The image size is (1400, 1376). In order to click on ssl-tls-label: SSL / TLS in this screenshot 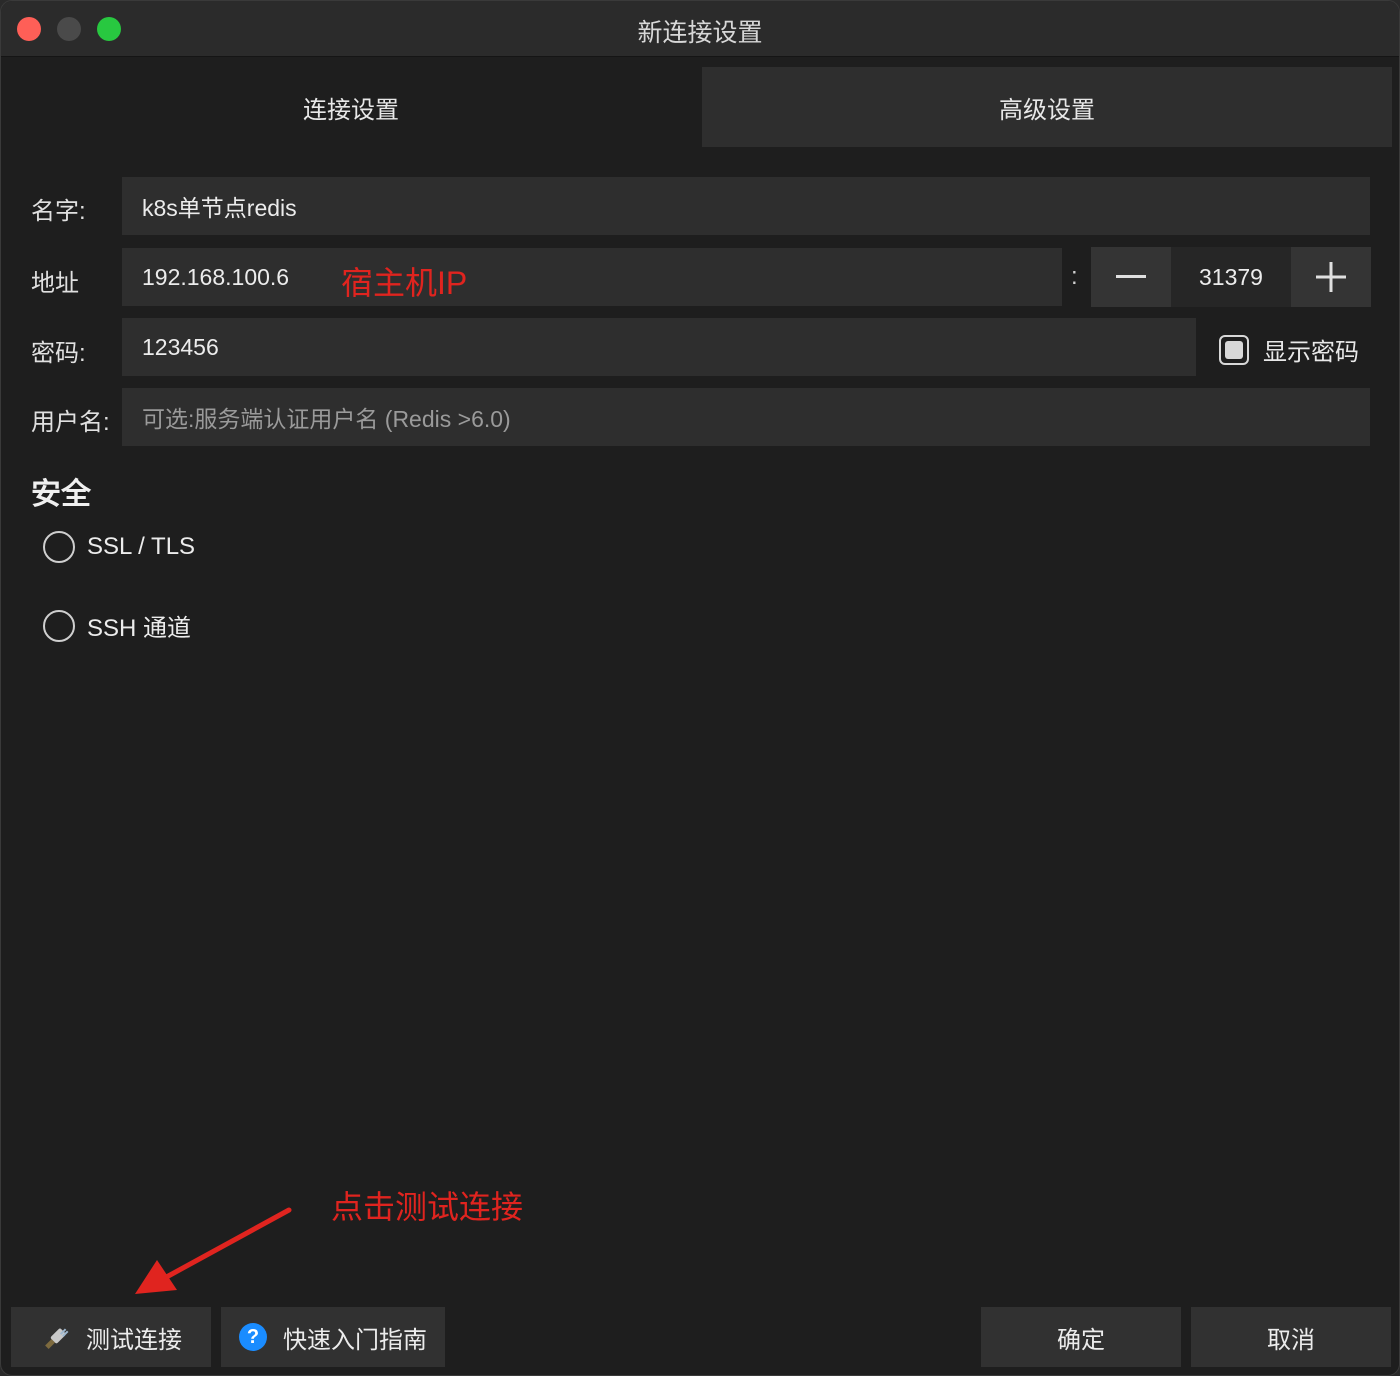, I will do `click(141, 546)`.